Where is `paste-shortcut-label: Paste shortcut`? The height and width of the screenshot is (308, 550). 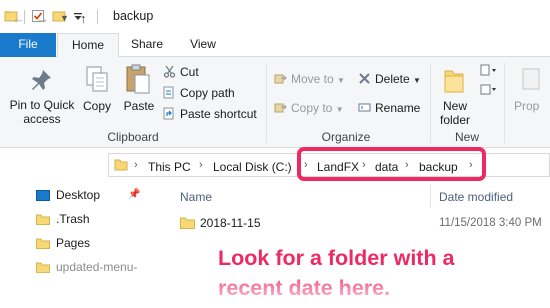 paste-shortcut-label: Paste shortcut is located at coordinates (218, 114).